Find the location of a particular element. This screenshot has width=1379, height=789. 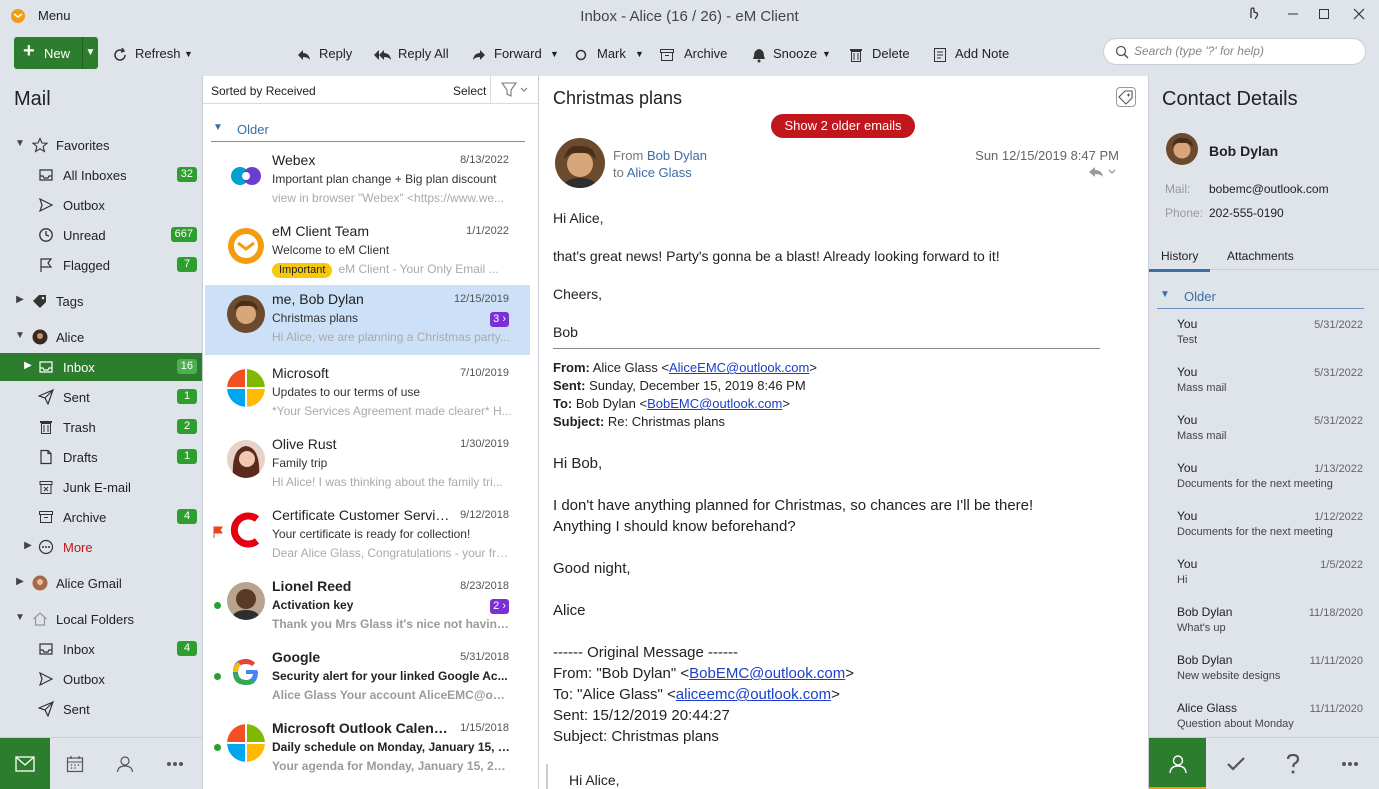

sidebar-item-junk: Junk E-mail is located at coordinates (101, 487).